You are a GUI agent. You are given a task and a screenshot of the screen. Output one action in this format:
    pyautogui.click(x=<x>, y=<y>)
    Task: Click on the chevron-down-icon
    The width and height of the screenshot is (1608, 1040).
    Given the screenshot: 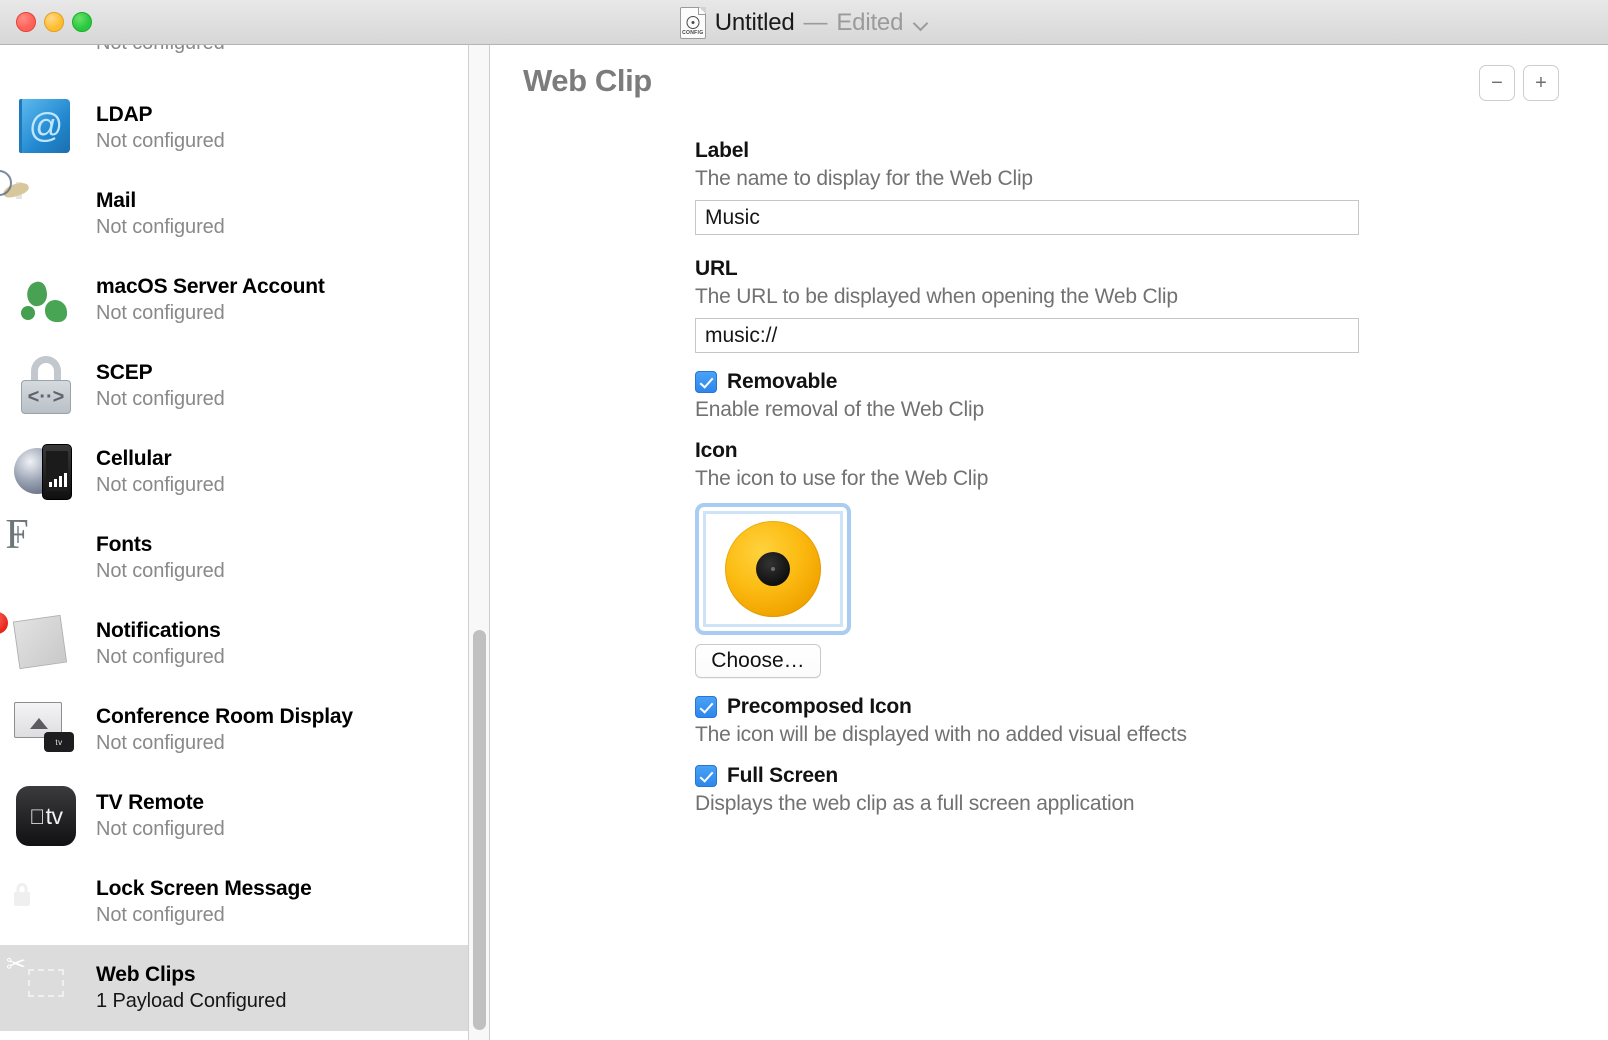 What is the action you would take?
    pyautogui.click(x=921, y=23)
    